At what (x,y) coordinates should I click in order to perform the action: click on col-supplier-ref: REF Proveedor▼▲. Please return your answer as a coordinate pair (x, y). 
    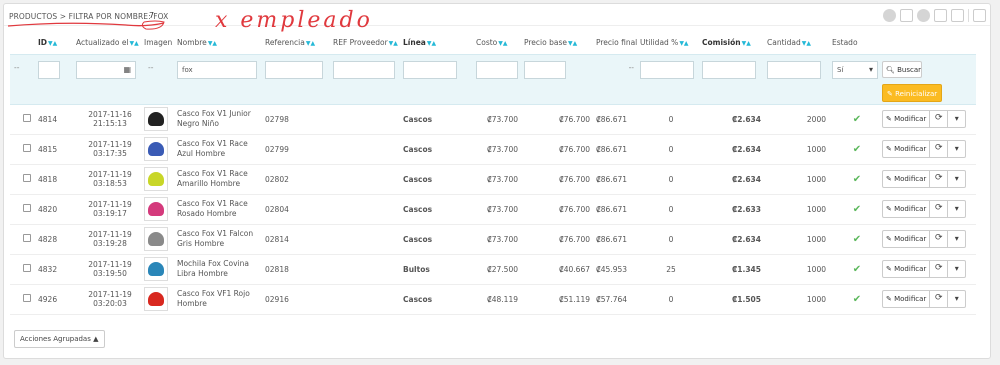
    Looking at the image, I should click on (368, 43).